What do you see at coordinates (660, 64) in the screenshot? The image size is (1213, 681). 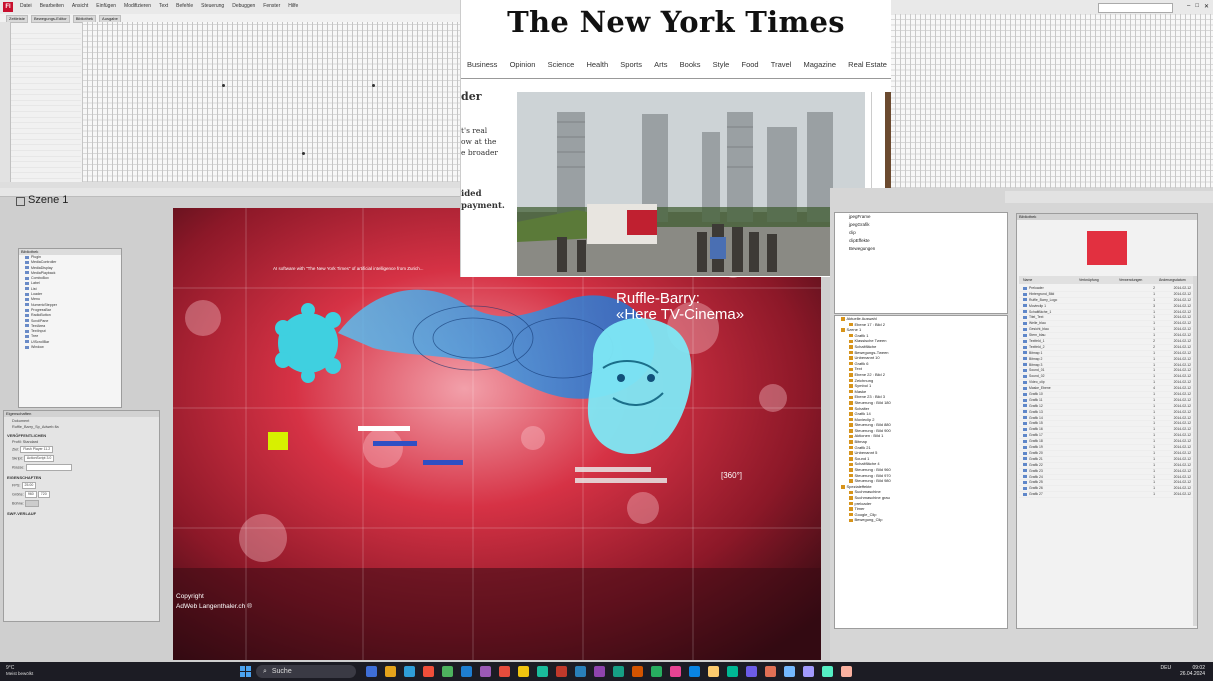 I see `nav-item: Arts` at bounding box center [660, 64].